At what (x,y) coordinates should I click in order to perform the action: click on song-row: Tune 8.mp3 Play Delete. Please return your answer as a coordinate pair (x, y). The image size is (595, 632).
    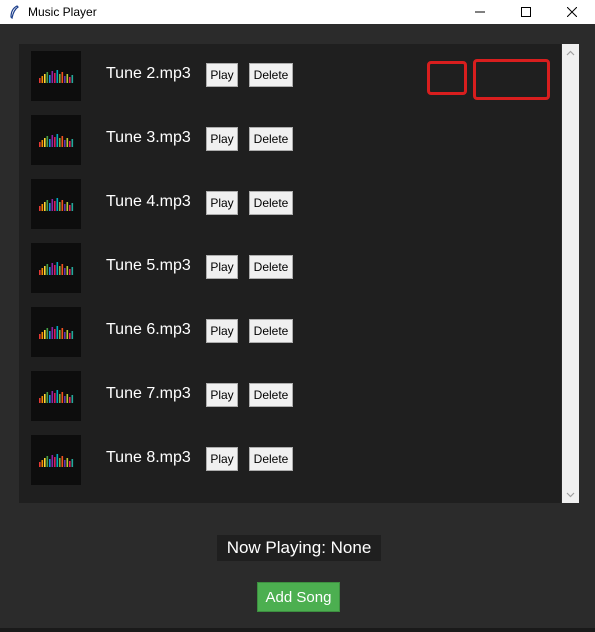
    Looking at the image, I should click on (290, 461).